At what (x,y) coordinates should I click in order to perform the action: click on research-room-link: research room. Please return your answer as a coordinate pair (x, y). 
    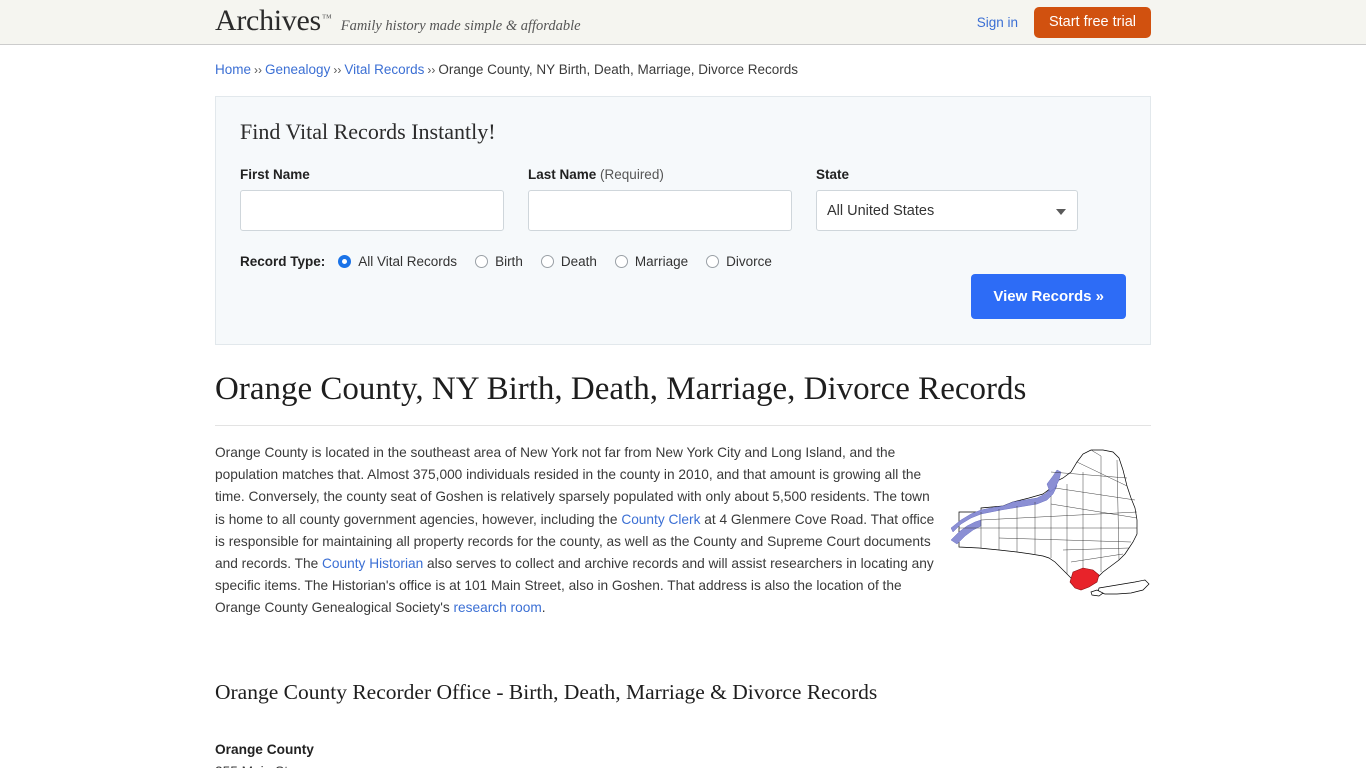
    Looking at the image, I should click on (497, 607).